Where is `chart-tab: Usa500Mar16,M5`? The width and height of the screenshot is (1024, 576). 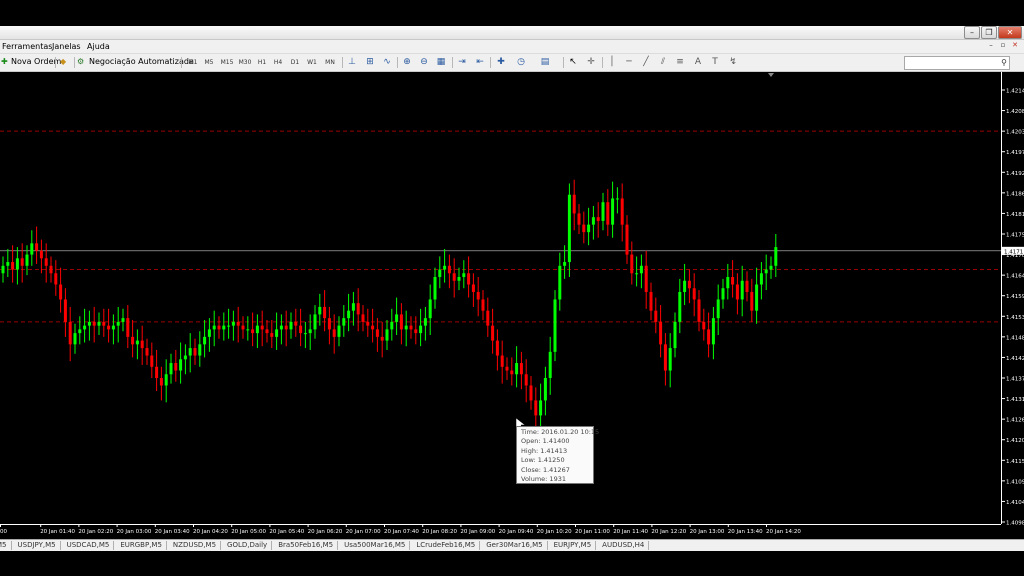 chart-tab: Usa500Mar16,M5 is located at coordinates (375, 545).